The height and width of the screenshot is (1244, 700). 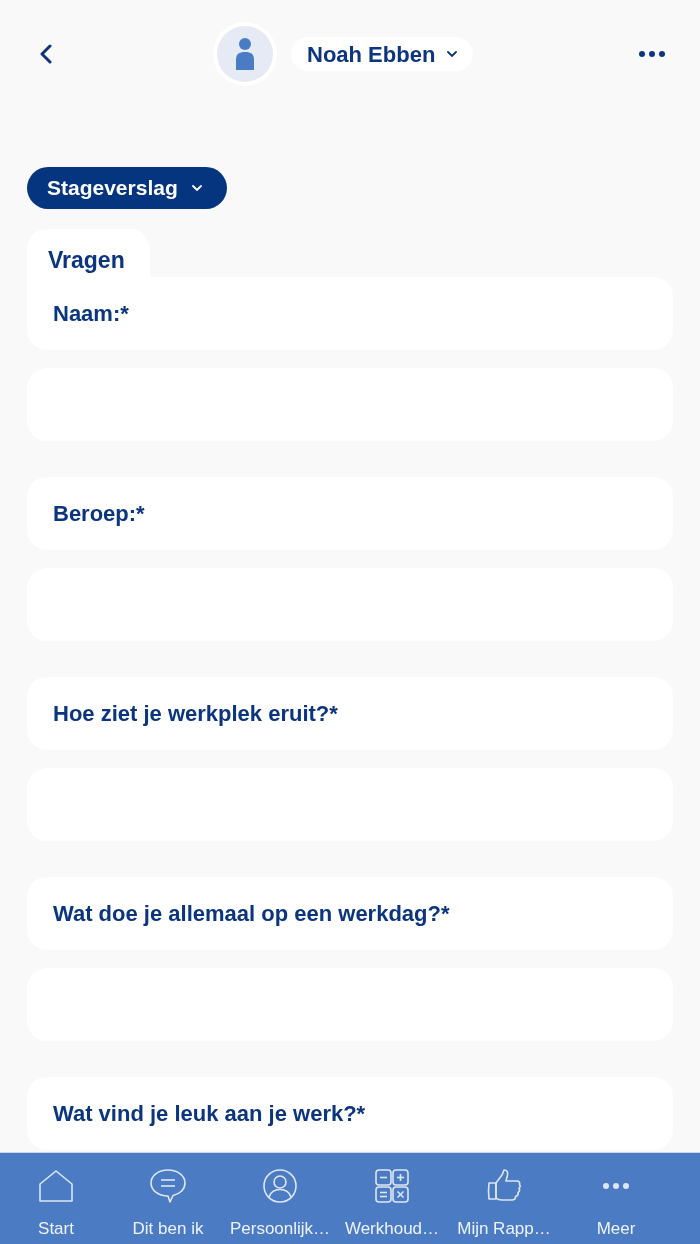 What do you see at coordinates (88, 253) in the screenshot?
I see `questions-tab: Vragen` at bounding box center [88, 253].